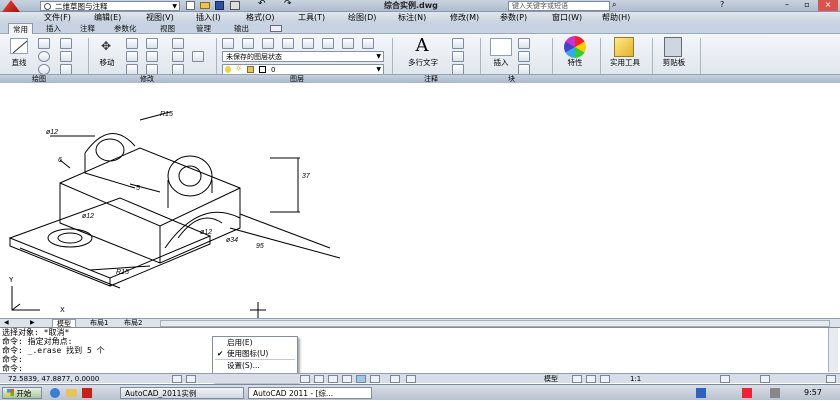 The image size is (840, 401). What do you see at coordinates (178, 43) in the screenshot?
I see `erase-icon` at bounding box center [178, 43].